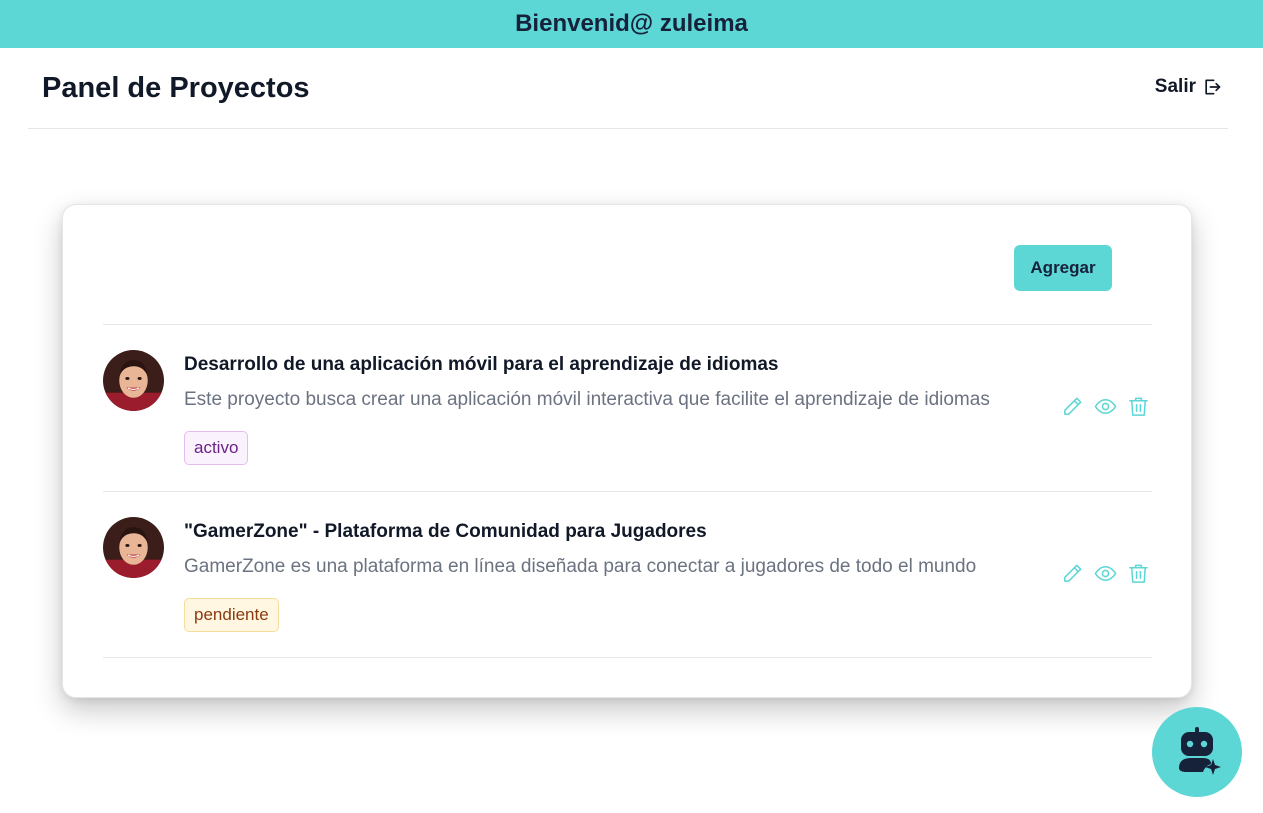  Describe the element at coordinates (1200, 751) in the screenshot. I see `robot-icon` at that location.